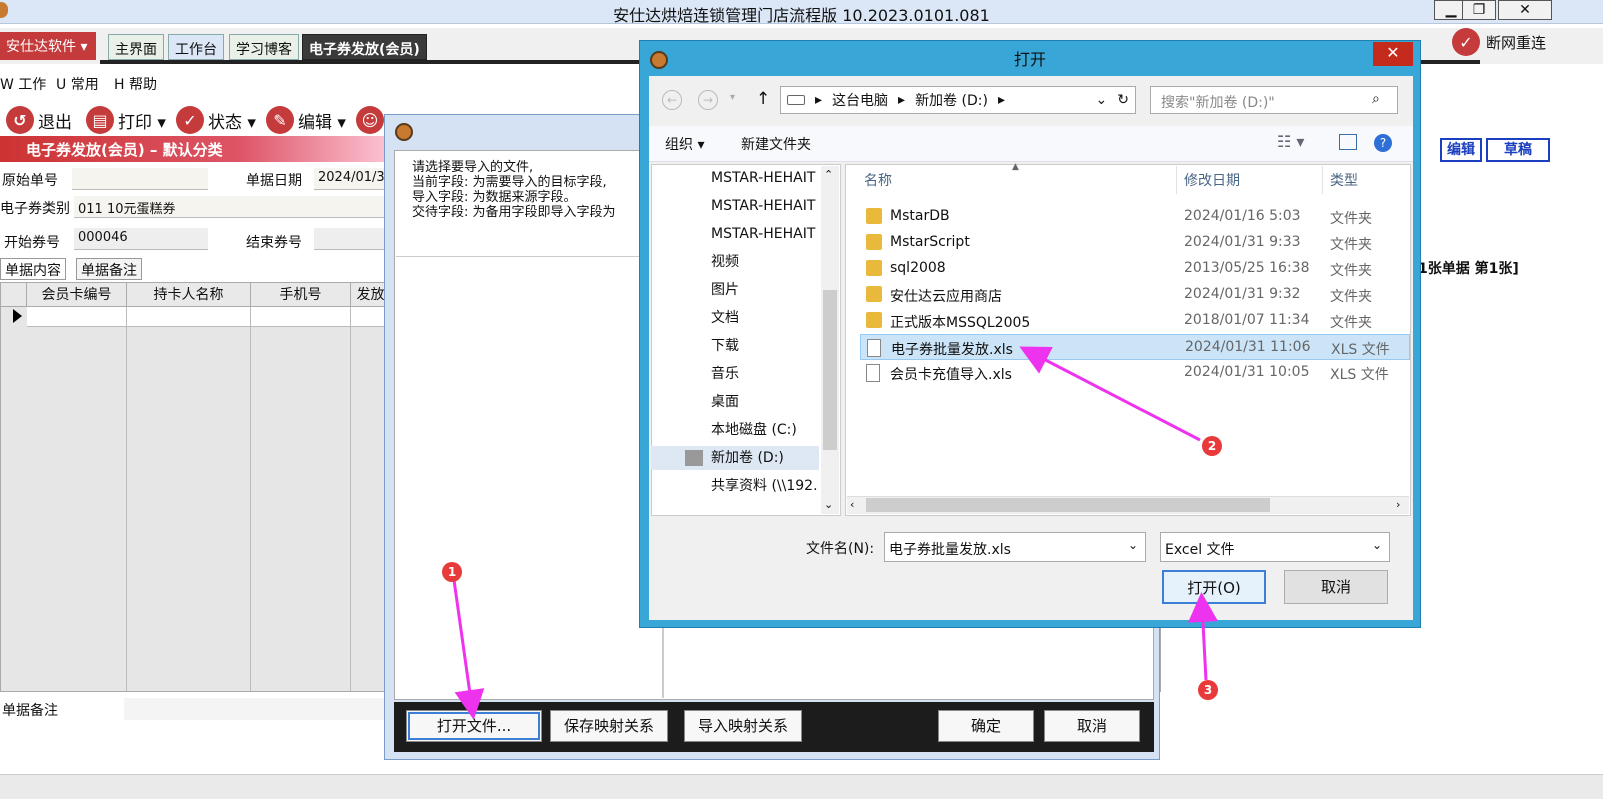 The image size is (1603, 799). I want to click on step-marker-3: 3, so click(1208, 690).